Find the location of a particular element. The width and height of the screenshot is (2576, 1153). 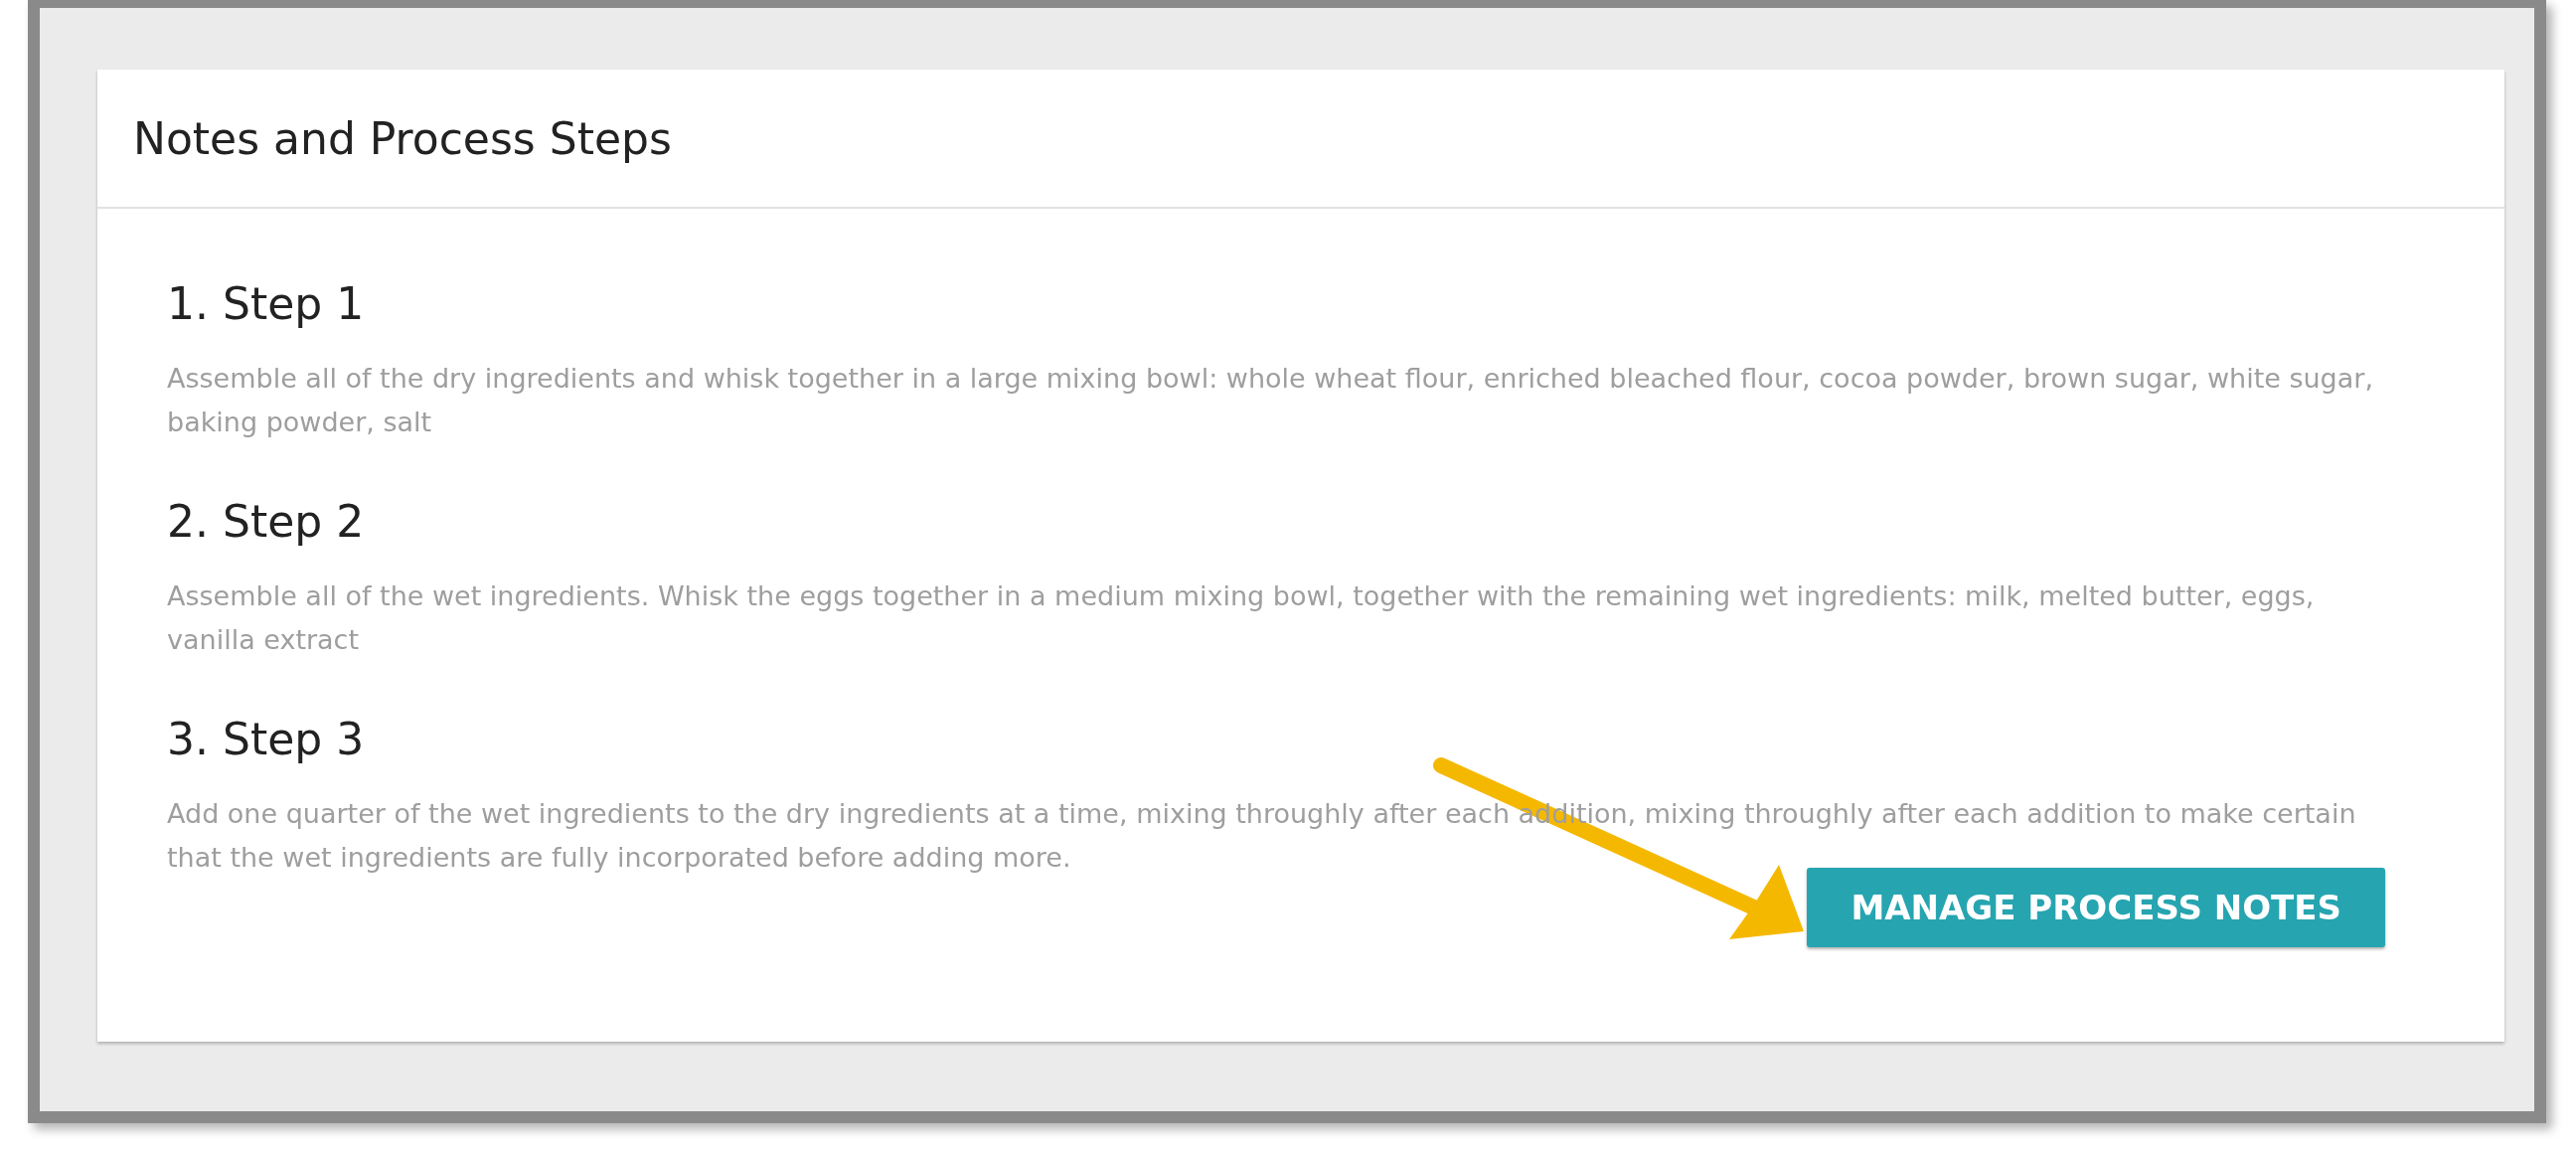

step-heading: 3. Step 3 is located at coordinates (266, 739).